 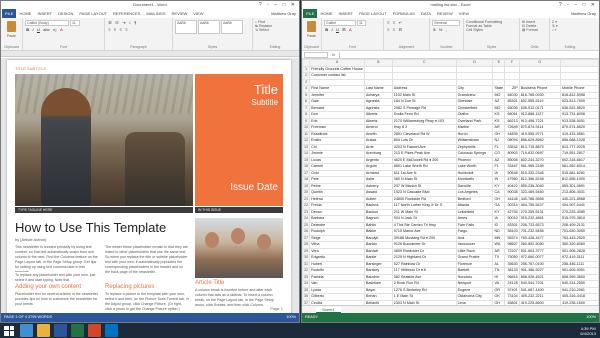 What do you see at coordinates (337, 69) in the screenshot?
I see `cell: Friendly Grounds Coffee House` at bounding box center [337, 69].